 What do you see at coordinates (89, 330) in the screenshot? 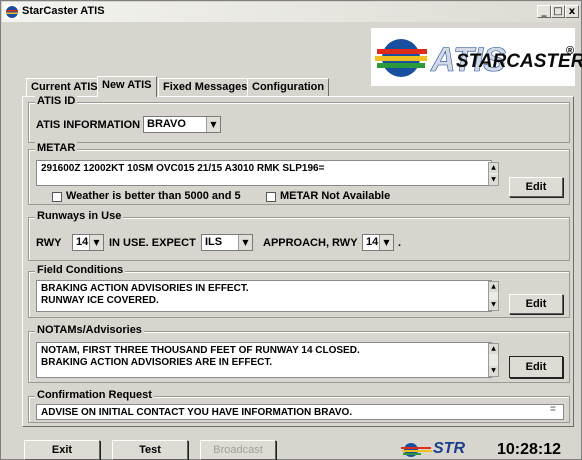
I see `group-label: NOTAMs/Advisories` at bounding box center [89, 330].